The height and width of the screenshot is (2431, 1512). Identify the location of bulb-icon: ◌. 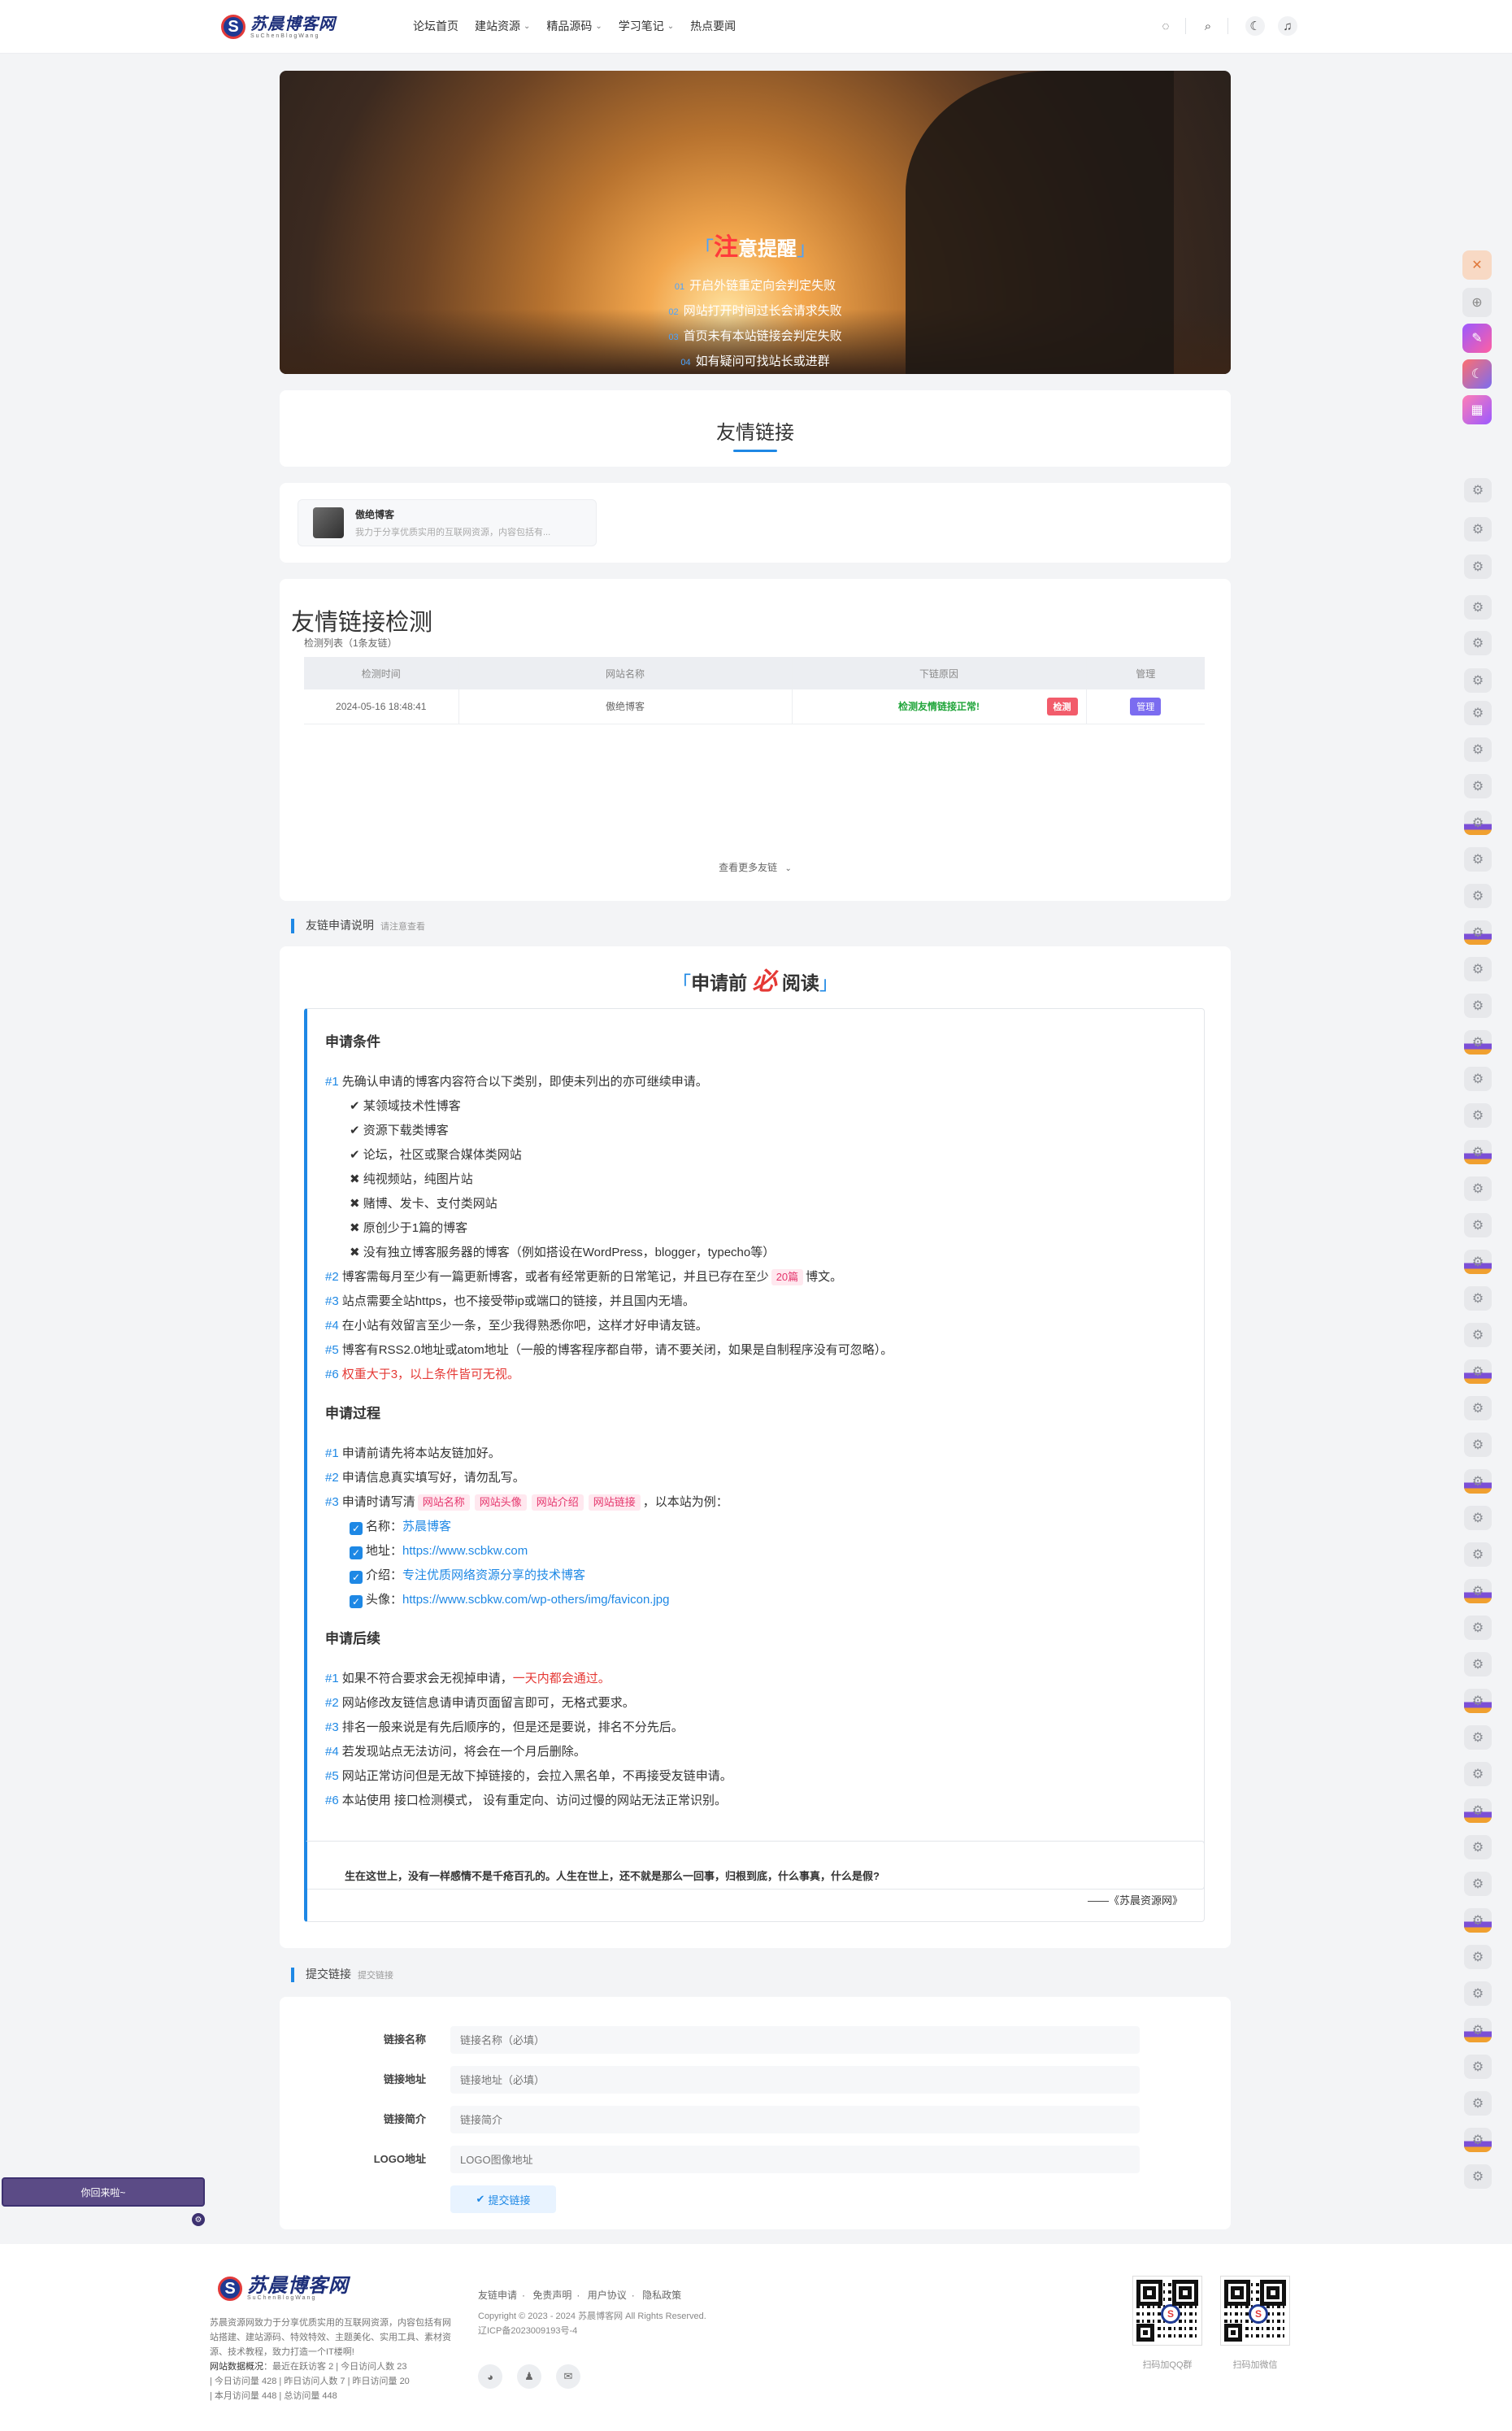
(1165, 26).